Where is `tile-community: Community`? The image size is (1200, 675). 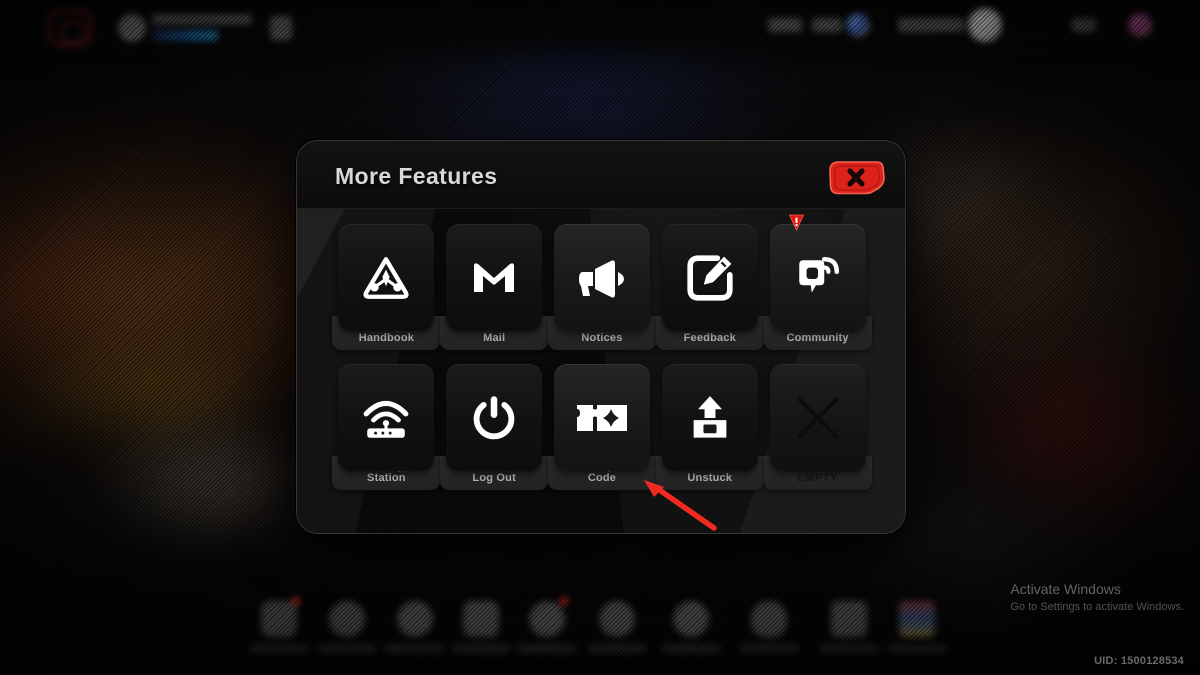
tile-community: Community is located at coordinates (817, 289).